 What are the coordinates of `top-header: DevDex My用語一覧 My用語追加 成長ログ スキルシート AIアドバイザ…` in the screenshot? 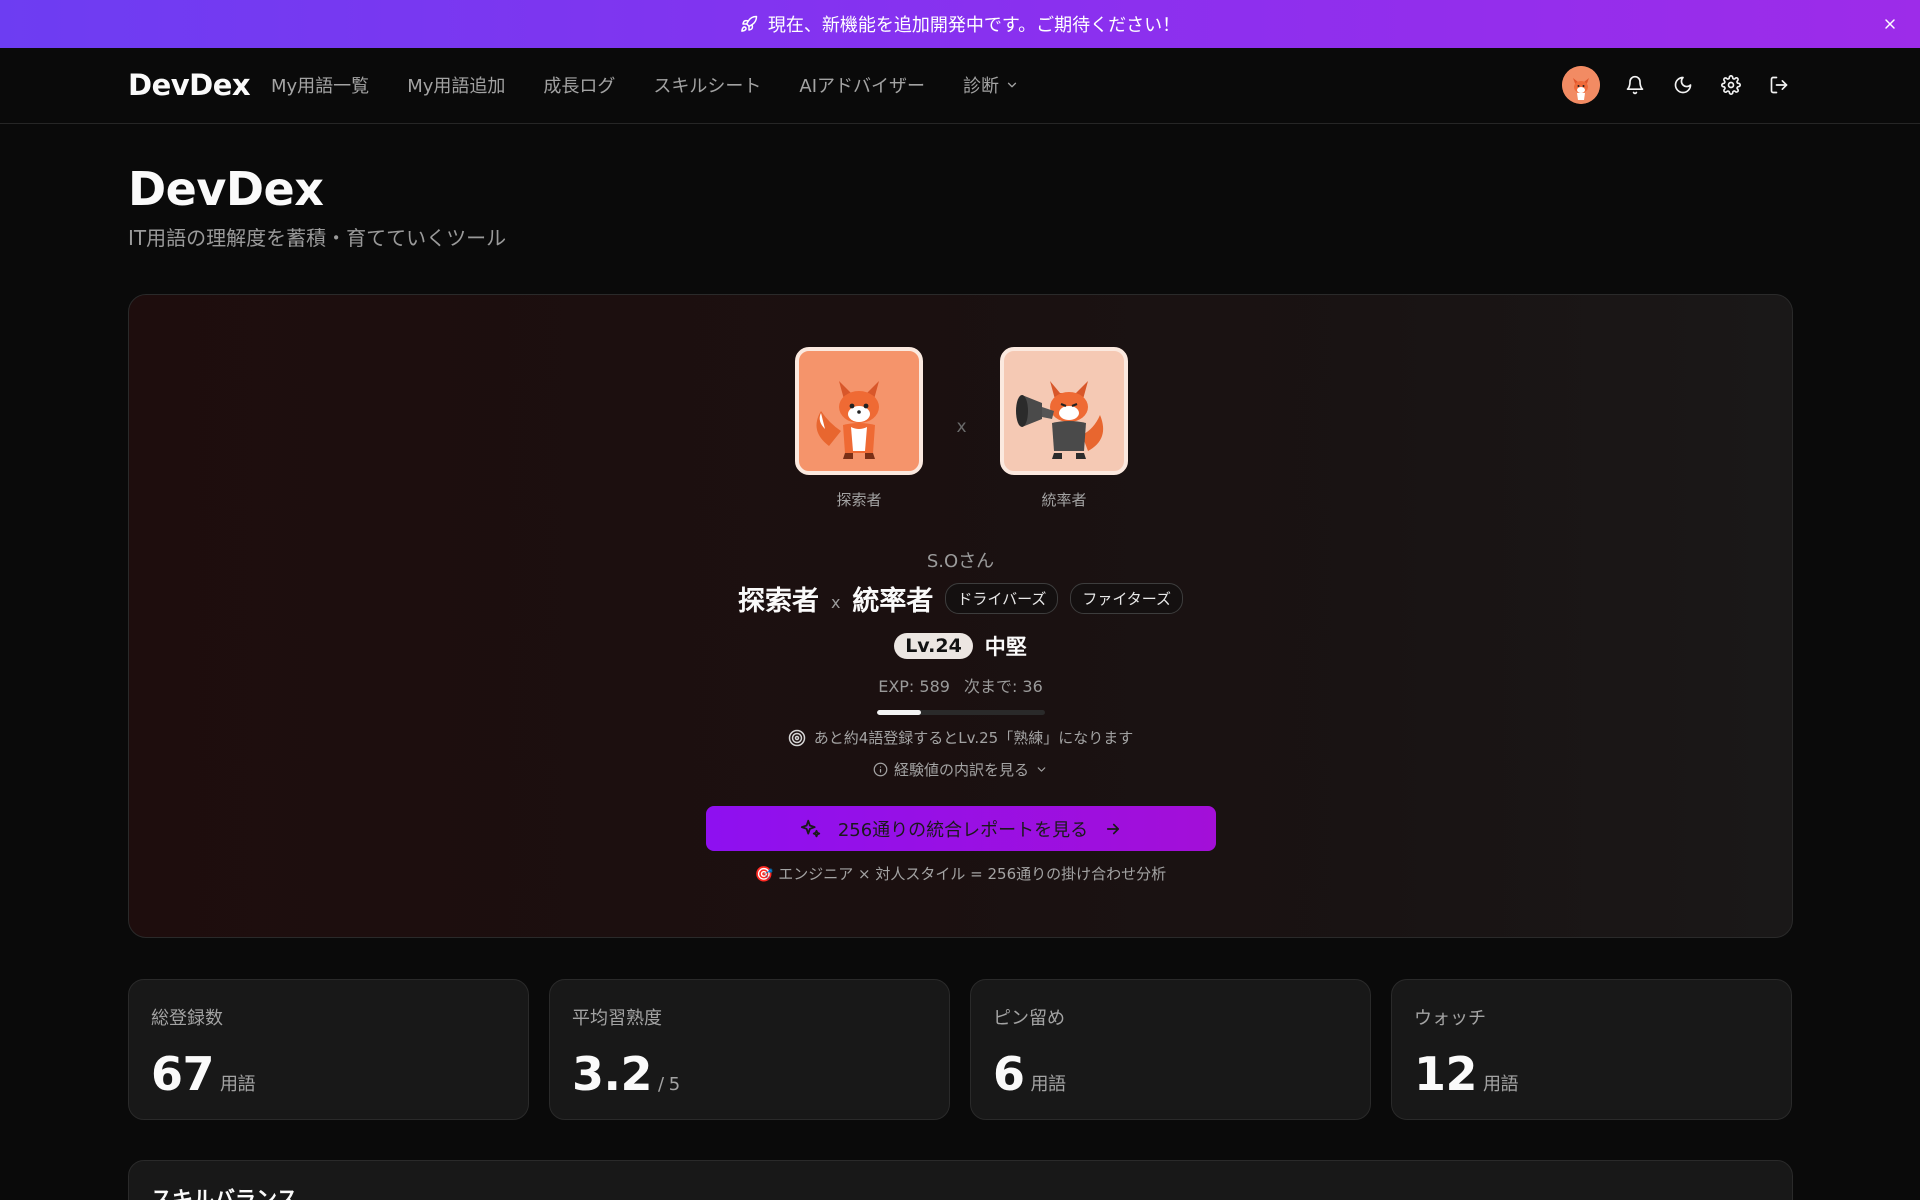 It's located at (960, 86).